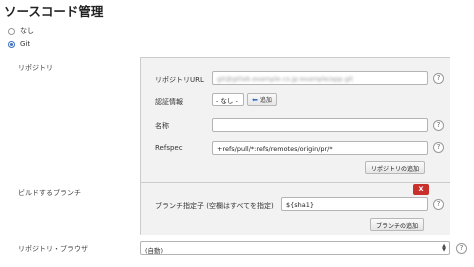 The width and height of the screenshot is (474, 267). I want to click on branches-label: ビルドするブランチ, so click(49, 193).